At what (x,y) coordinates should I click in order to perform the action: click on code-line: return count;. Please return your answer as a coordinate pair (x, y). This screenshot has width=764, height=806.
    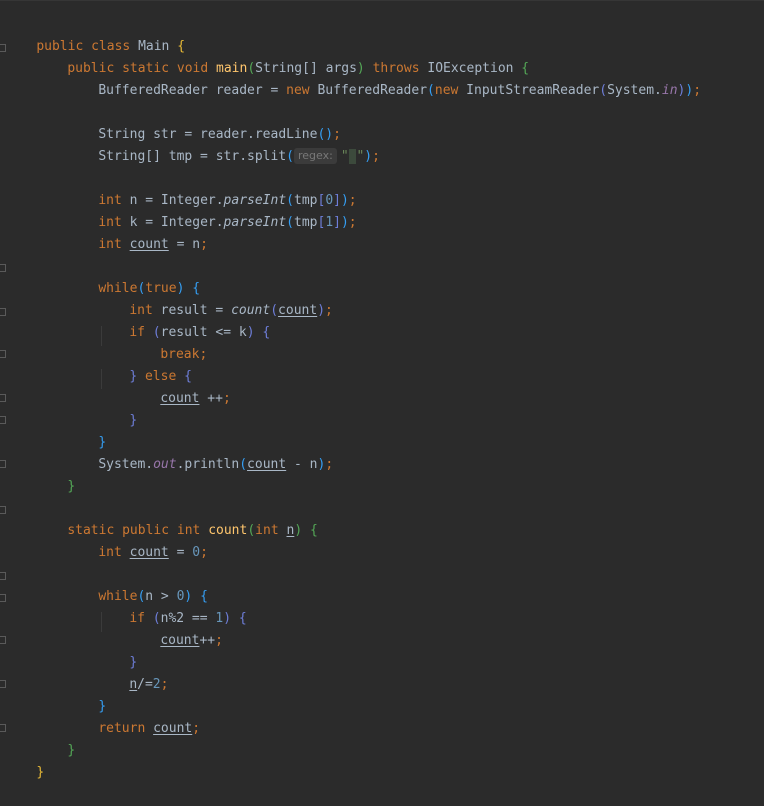
    Looking at the image, I should click on (133, 716).